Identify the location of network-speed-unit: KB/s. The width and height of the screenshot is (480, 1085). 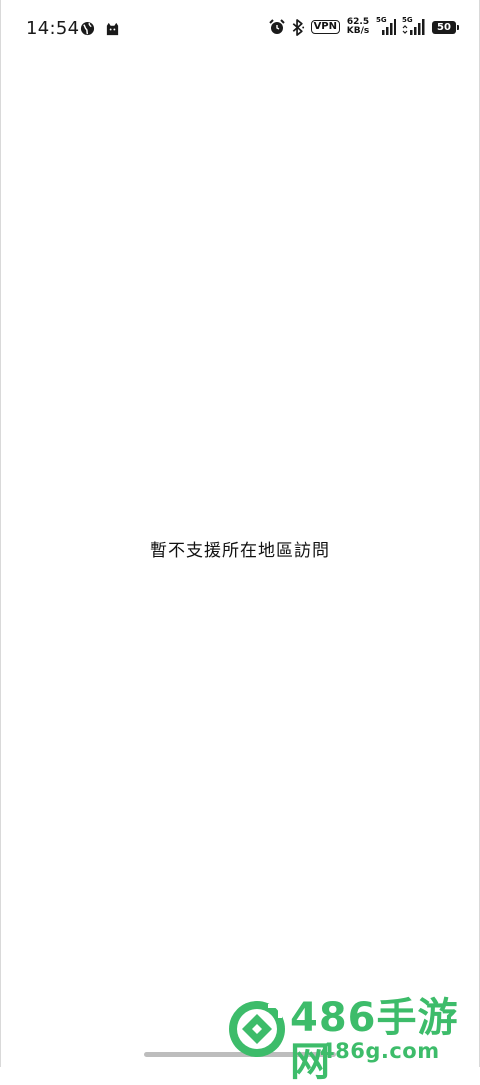
(358, 31).